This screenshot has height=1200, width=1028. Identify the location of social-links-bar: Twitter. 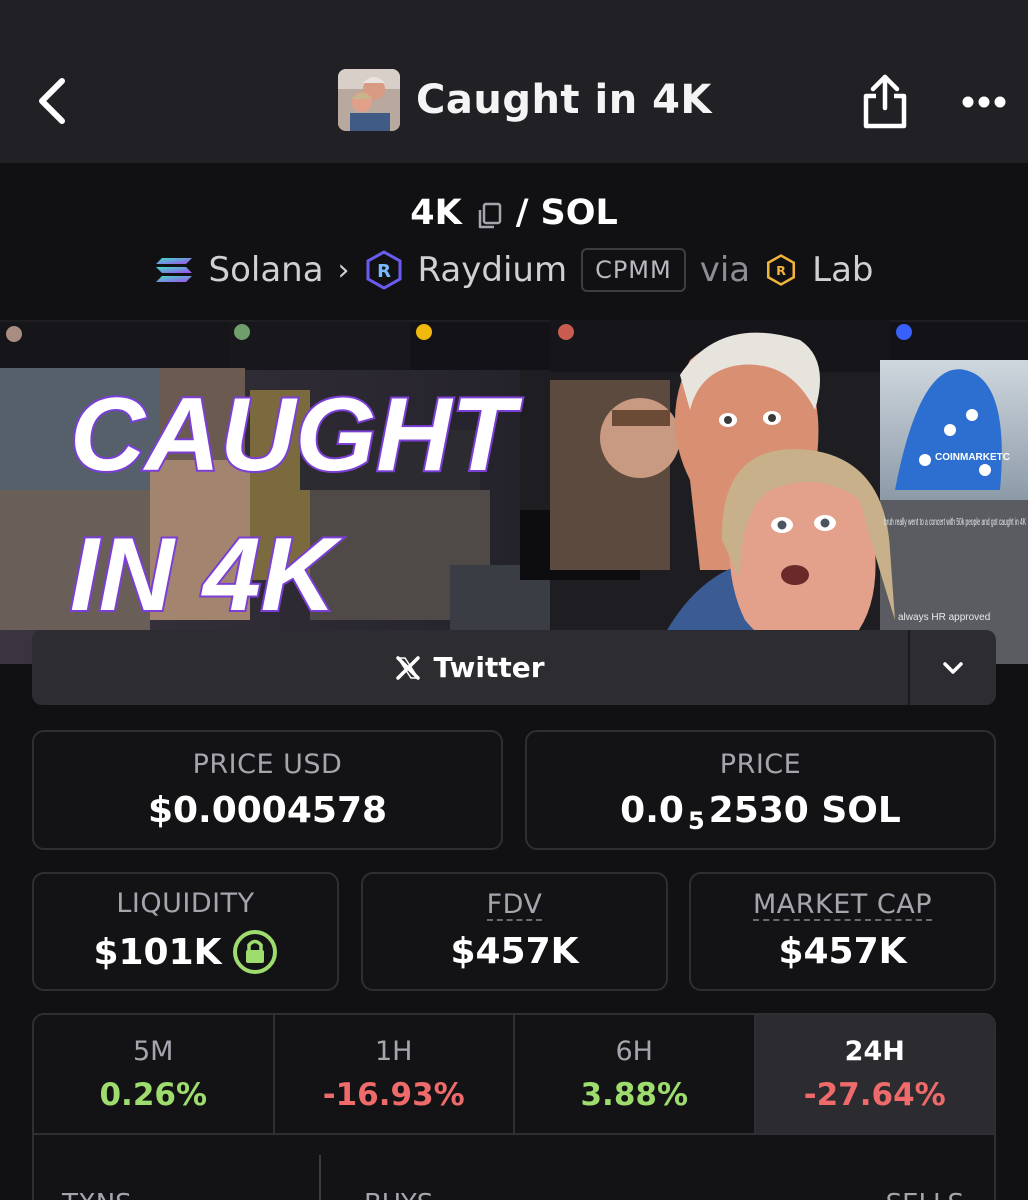
(514, 667).